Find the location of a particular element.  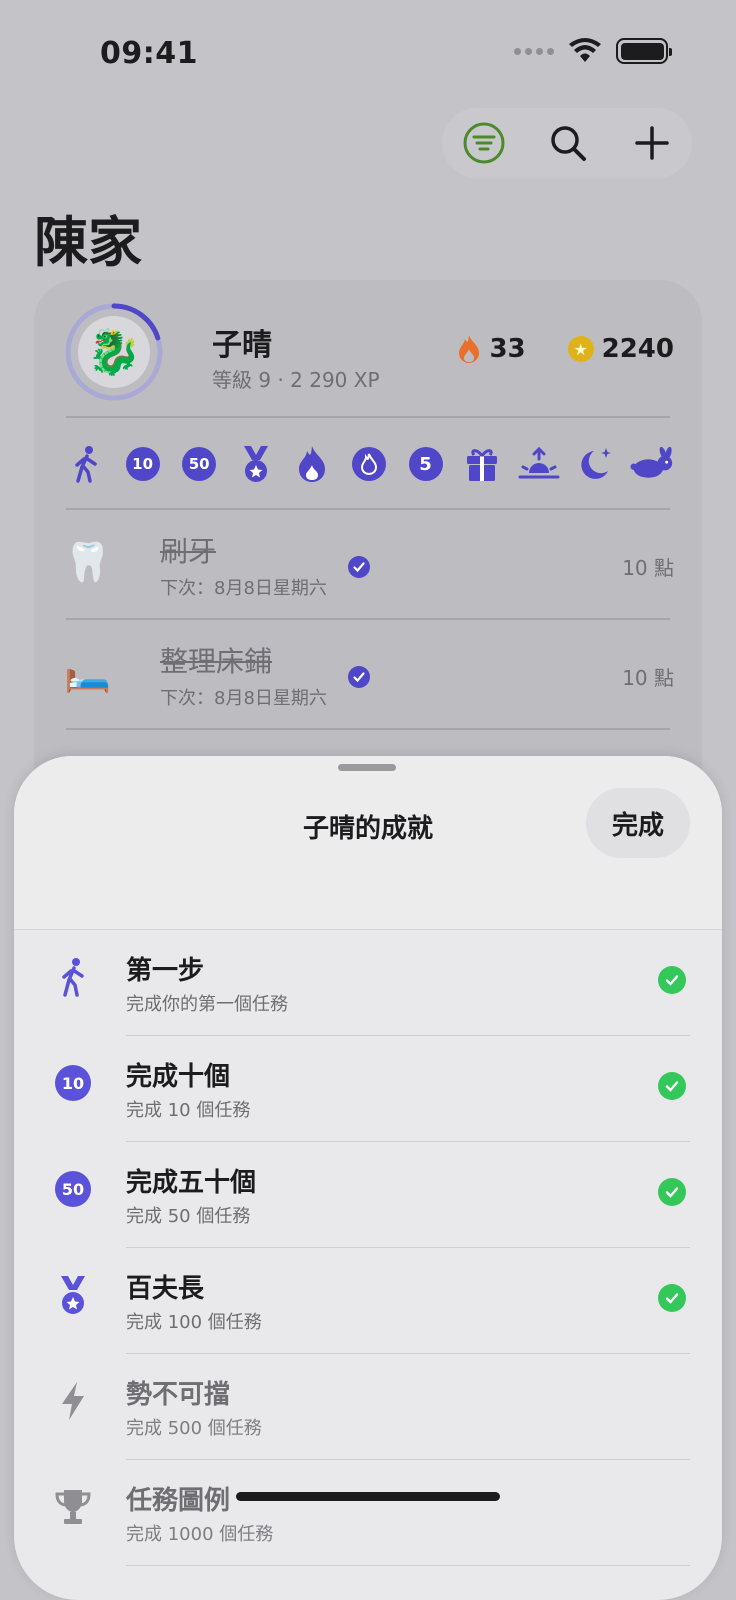

sunrise-icon is located at coordinates (539, 464).